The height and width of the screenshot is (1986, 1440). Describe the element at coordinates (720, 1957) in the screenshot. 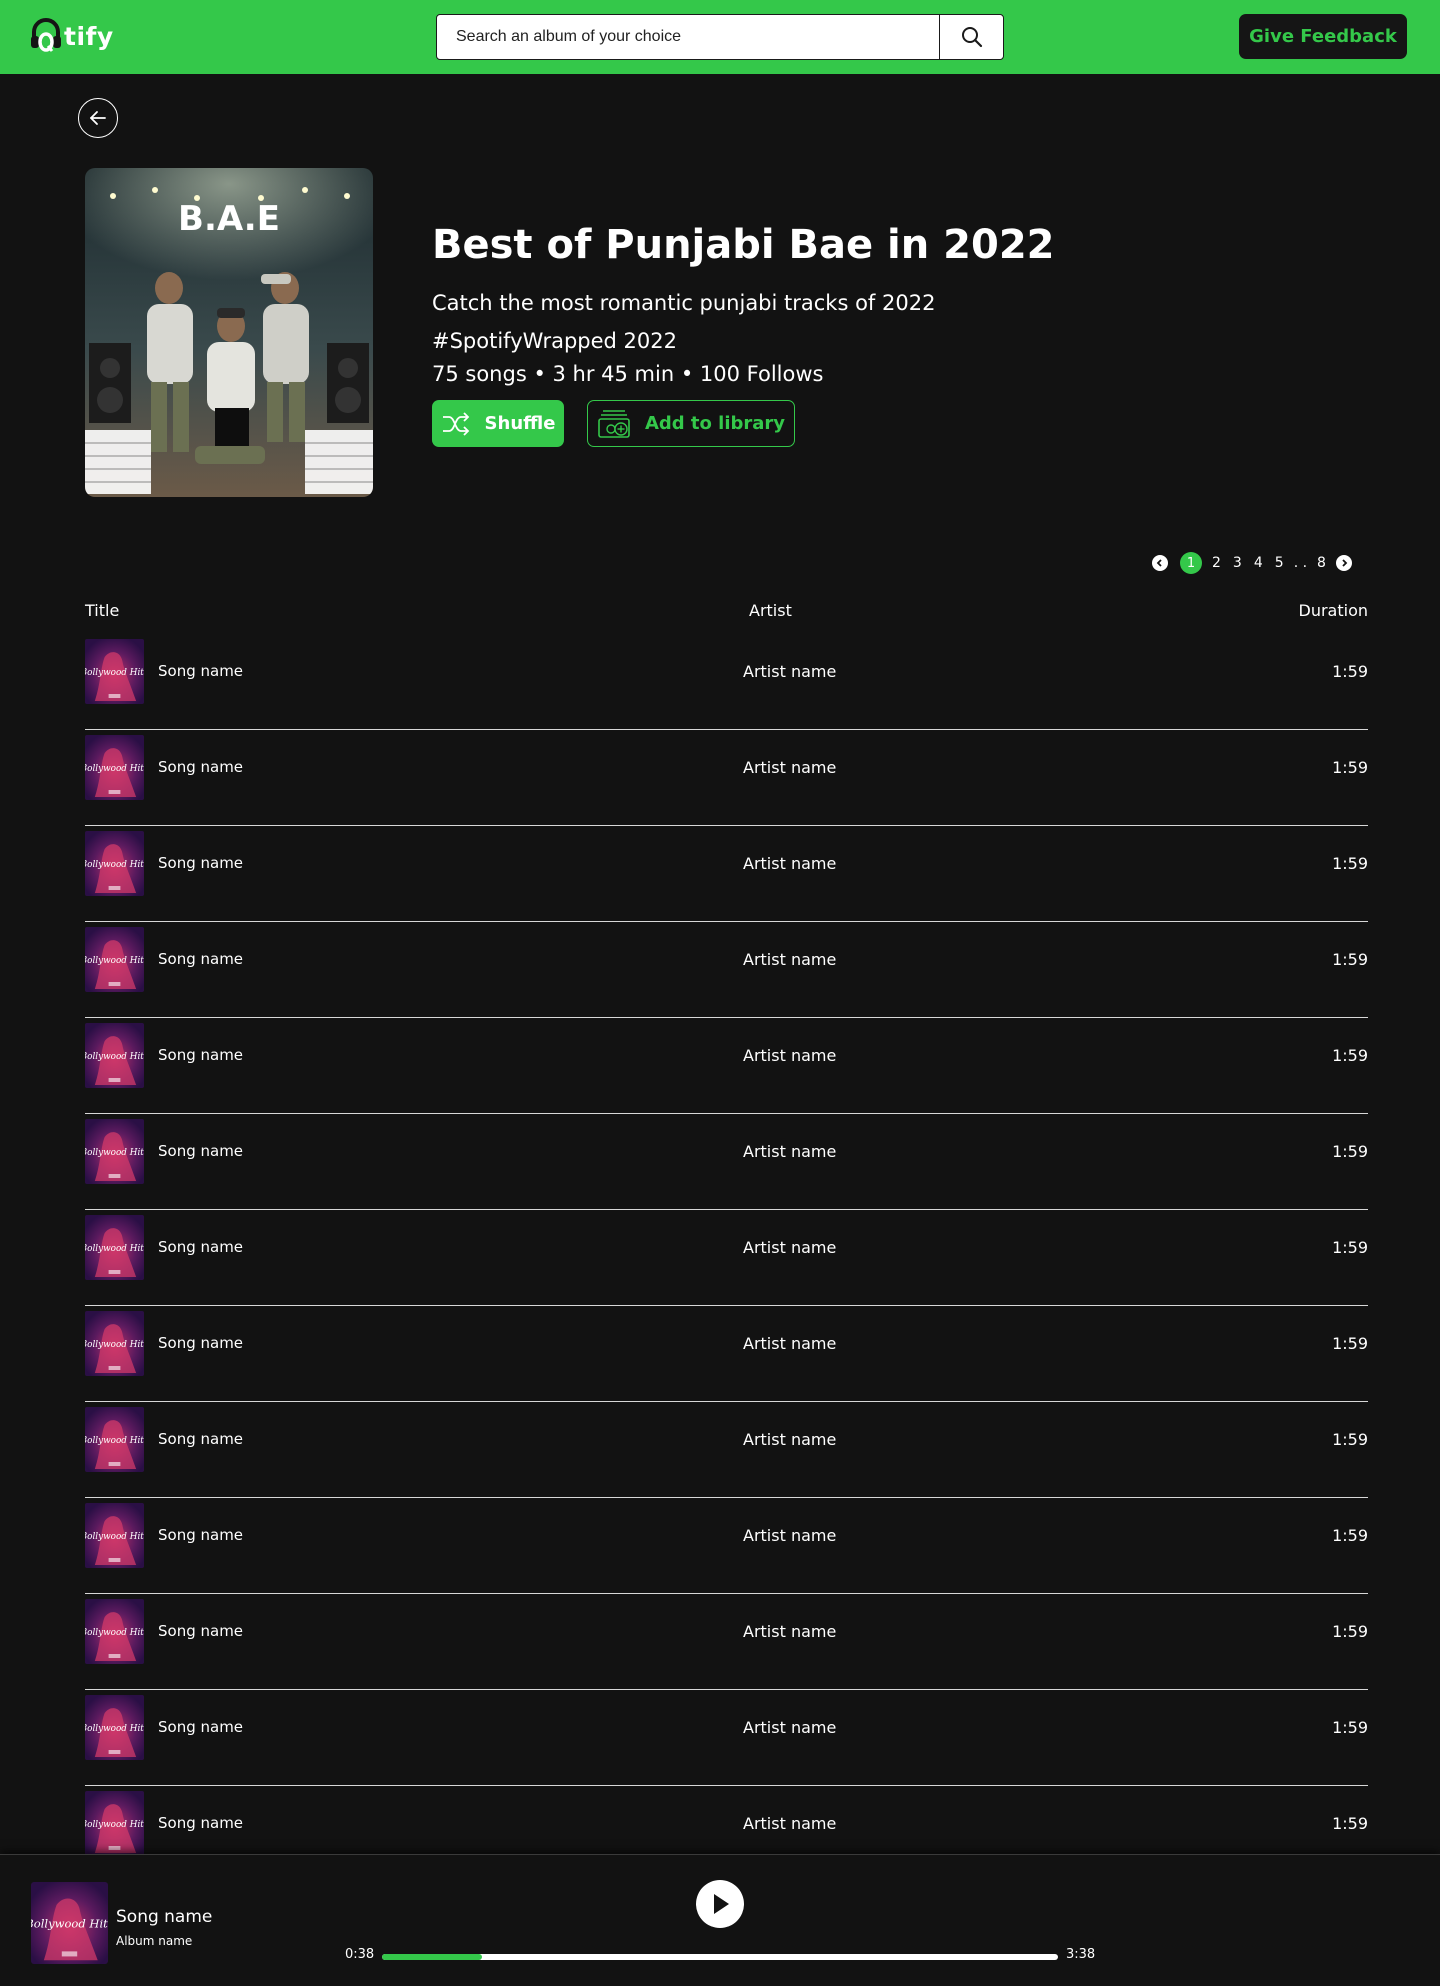

I see `progress-bar` at that location.